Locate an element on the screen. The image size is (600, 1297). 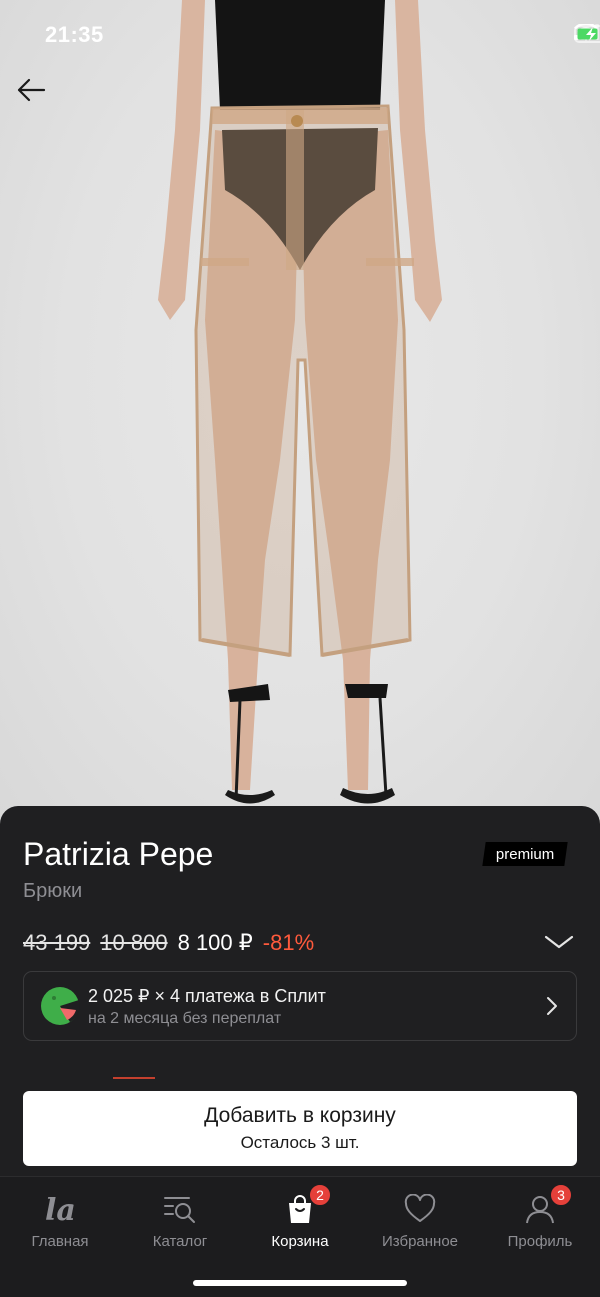
cart-count-badge: 2 is located at coordinates (320, 1195).